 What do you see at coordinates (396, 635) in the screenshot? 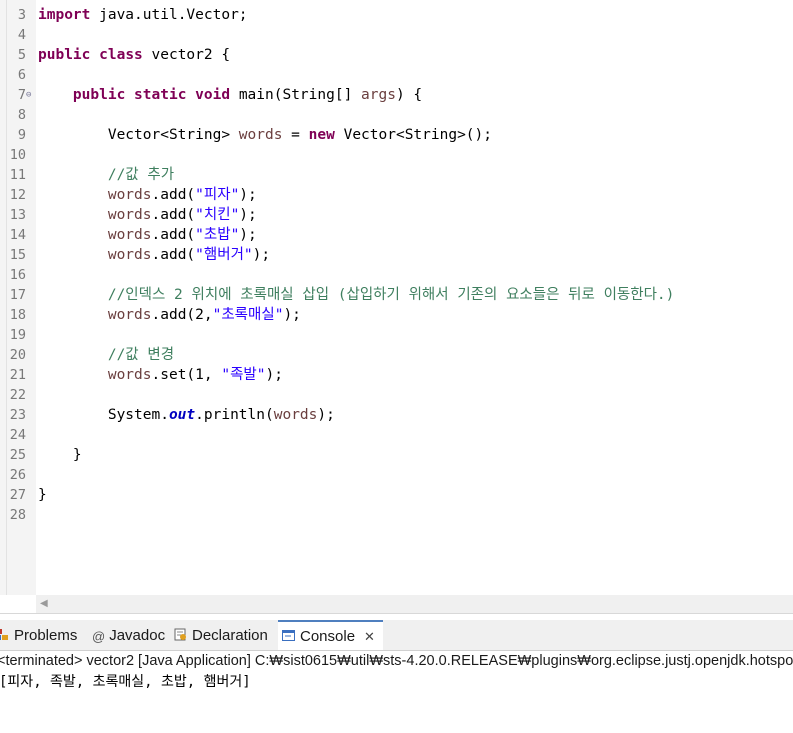
I see `bottom-panel-tabs: Problems @ Javadoc Declaration Console ✕` at bounding box center [396, 635].